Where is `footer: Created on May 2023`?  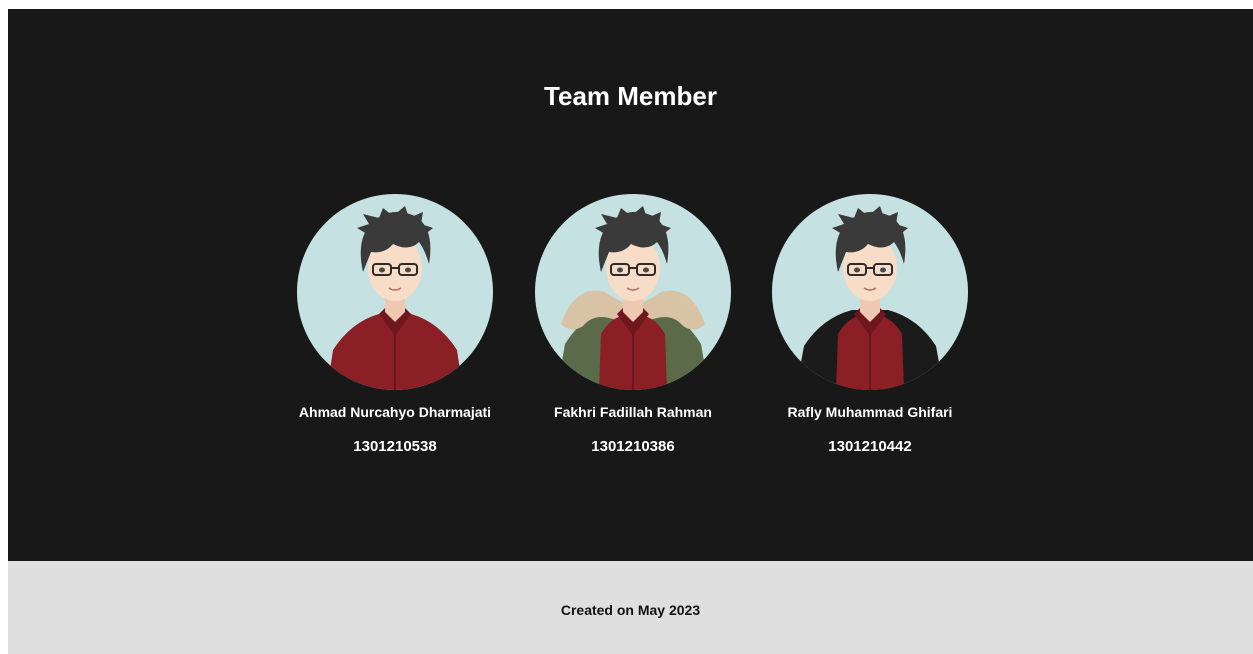 footer: Created on May 2023 is located at coordinates (630, 607).